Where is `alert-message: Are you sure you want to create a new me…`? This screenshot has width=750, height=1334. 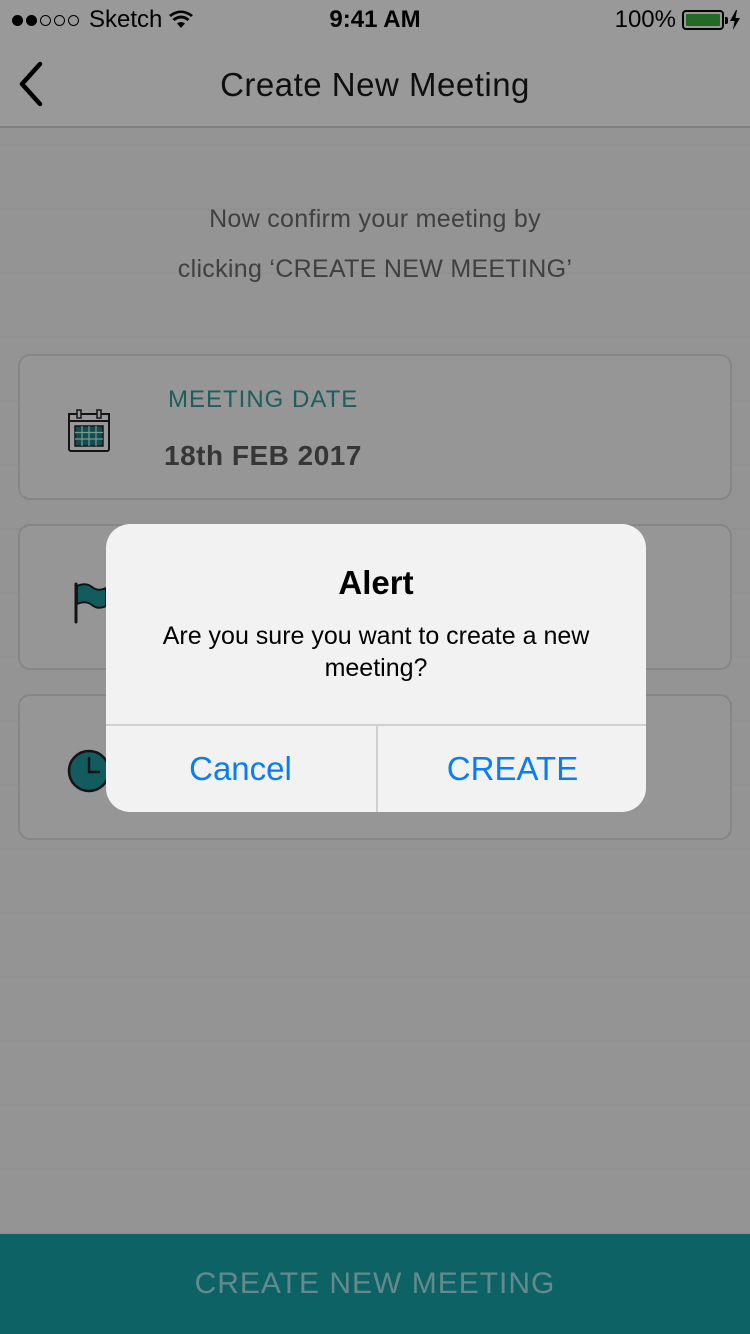 alert-message: Are you sure you want to create a new me… is located at coordinates (376, 652).